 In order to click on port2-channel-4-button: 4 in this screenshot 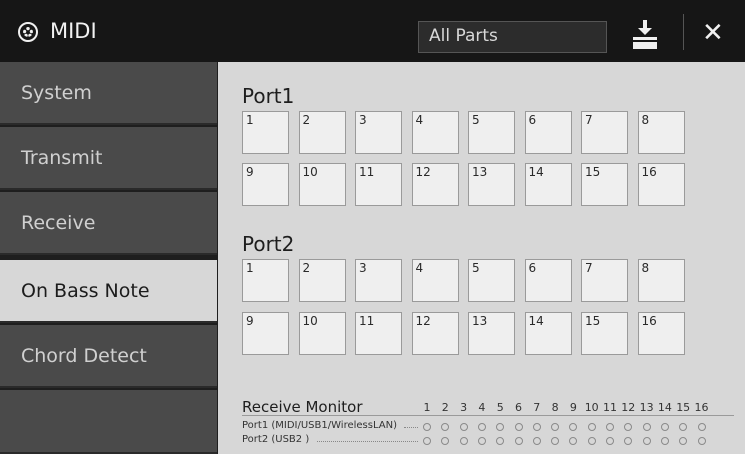, I will do `click(435, 280)`.